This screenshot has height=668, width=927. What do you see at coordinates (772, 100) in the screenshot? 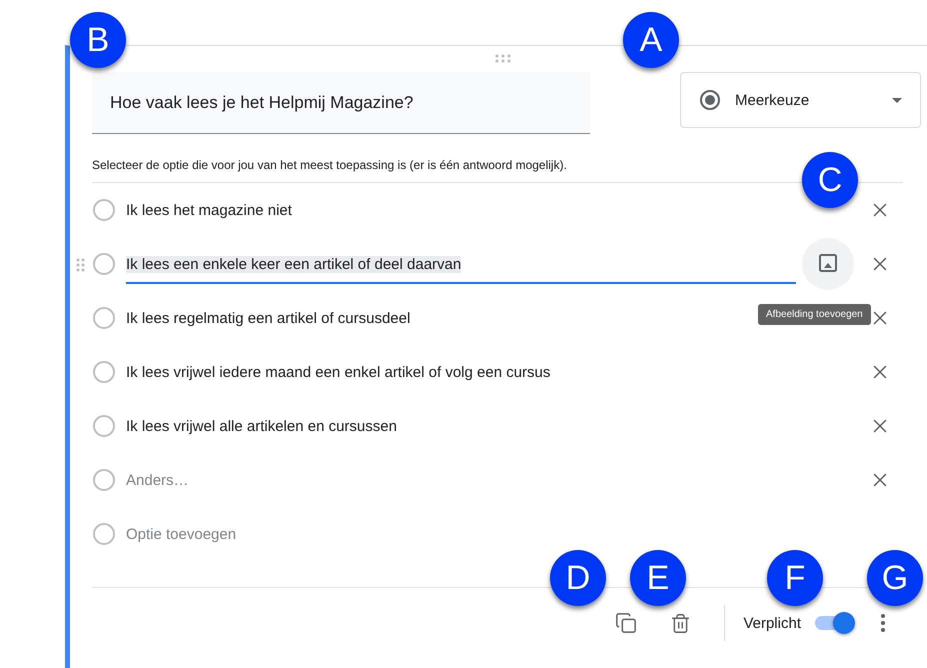
I see `dropdown-label: Meerkeuze` at bounding box center [772, 100].